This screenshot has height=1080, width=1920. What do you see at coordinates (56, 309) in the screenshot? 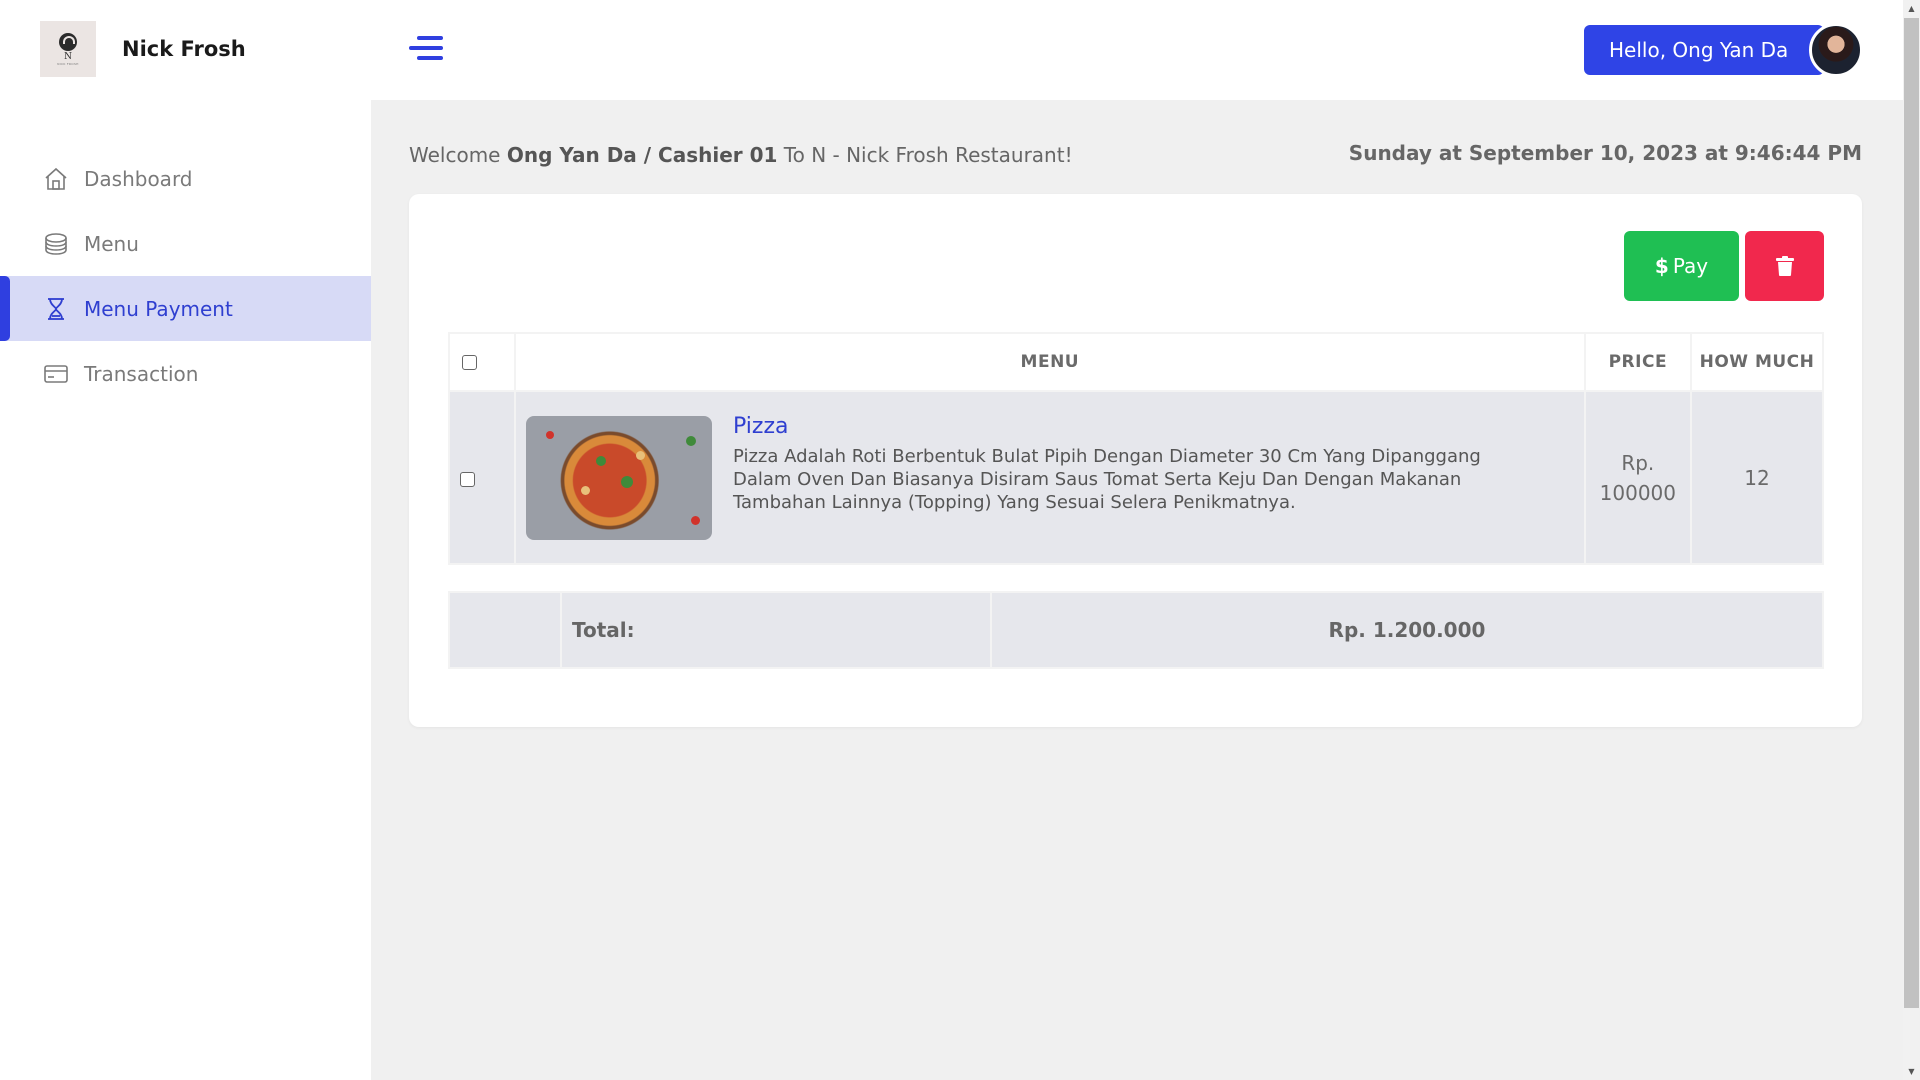
I see `hourglass-icon` at bounding box center [56, 309].